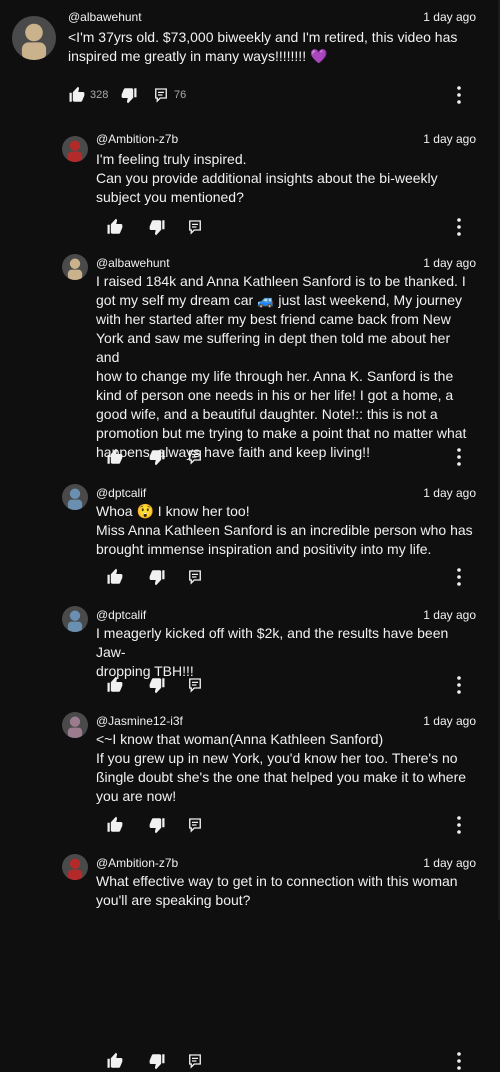 The width and height of the screenshot is (500, 1072). I want to click on like-button: 328, so click(88, 95).